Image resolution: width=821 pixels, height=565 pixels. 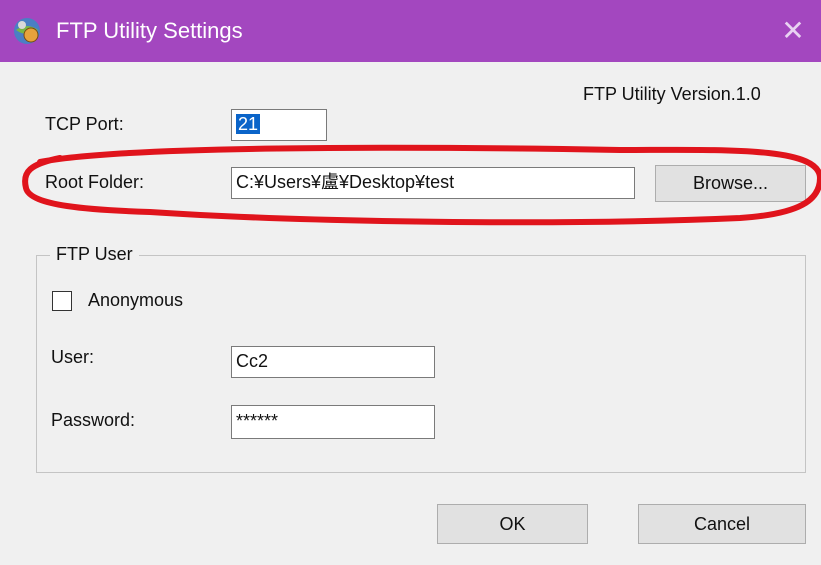 I want to click on cancel-button: Cancel, so click(x=722, y=524).